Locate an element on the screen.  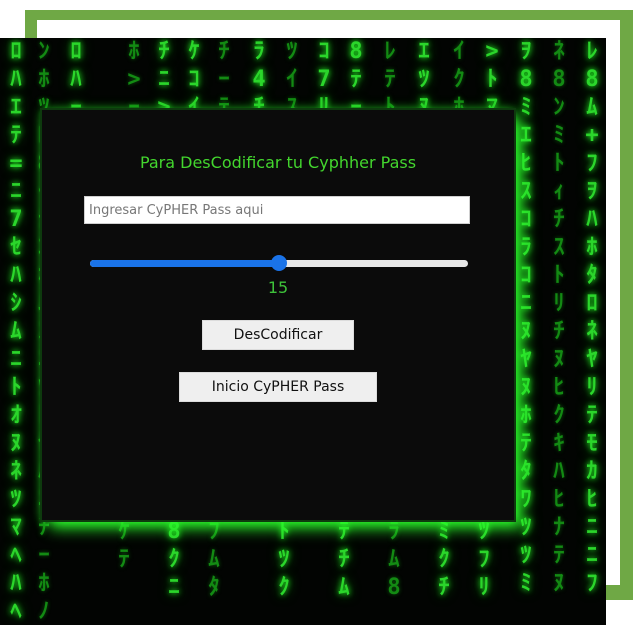
slider-thumb is located at coordinates (279, 263).